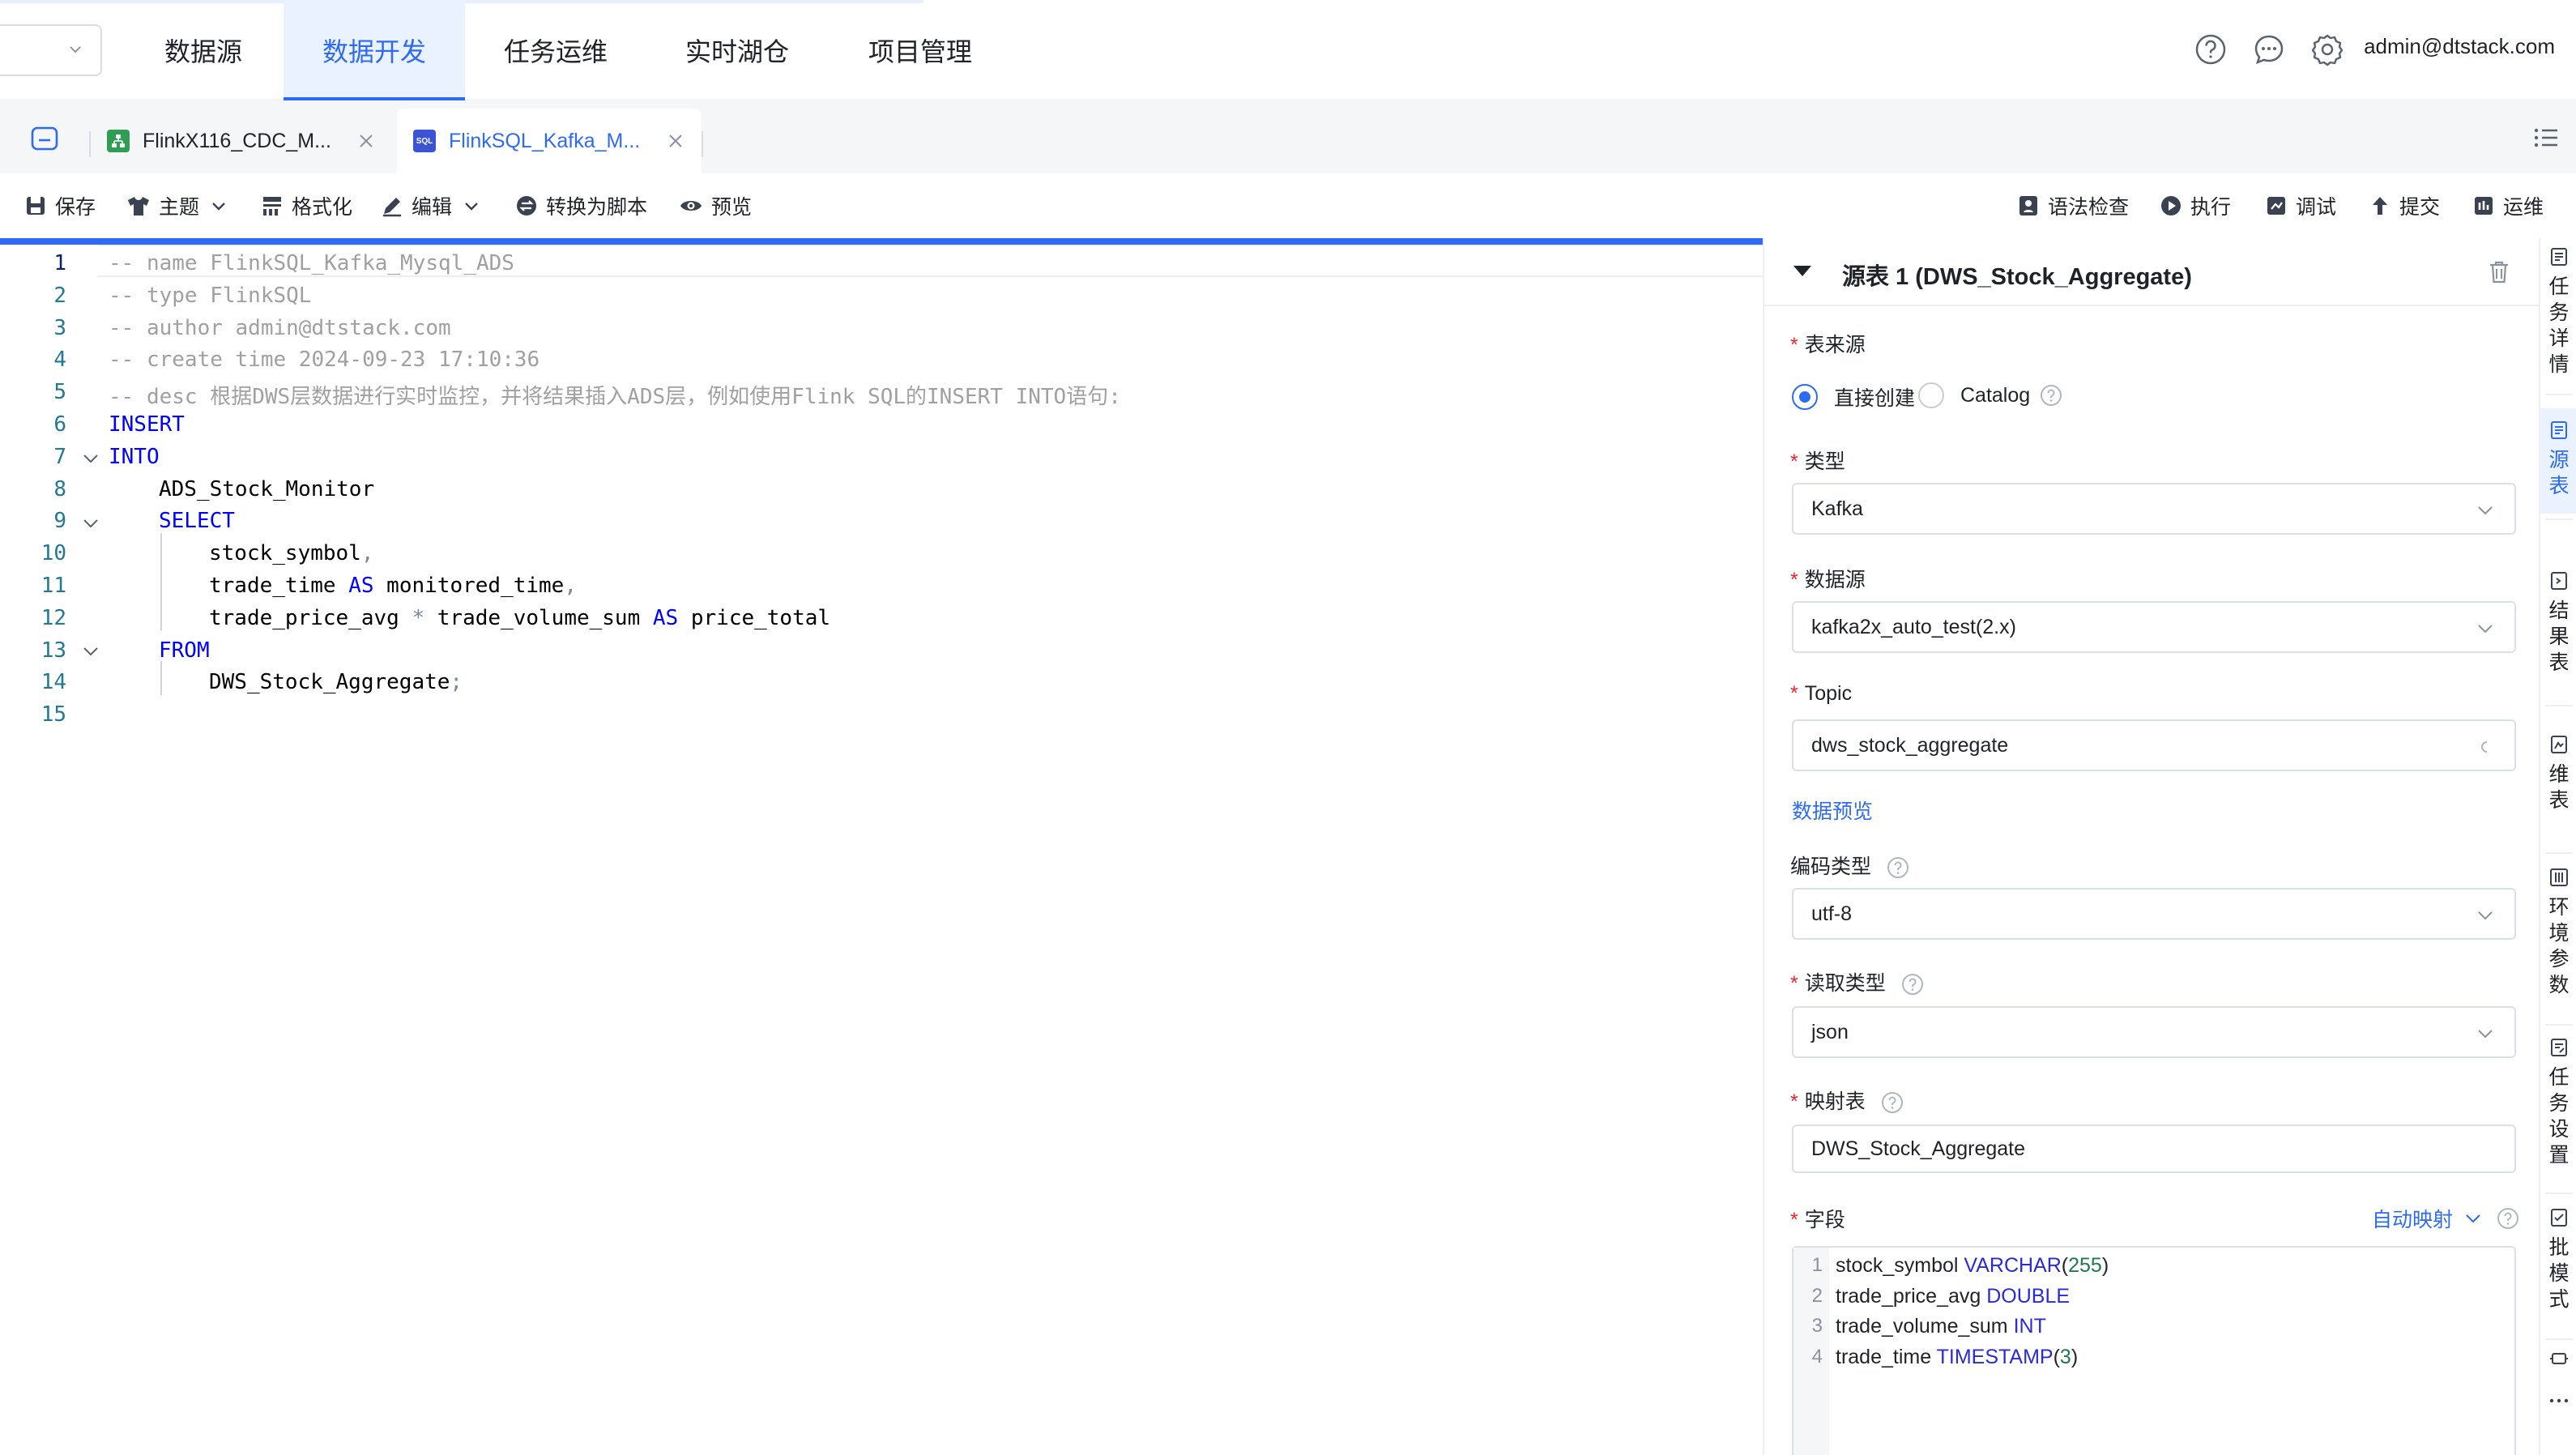 Image resolution: width=2576 pixels, height=1455 pixels. Describe the element at coordinates (1824, 1220) in the screenshot. I see `label-text: 字段` at that location.